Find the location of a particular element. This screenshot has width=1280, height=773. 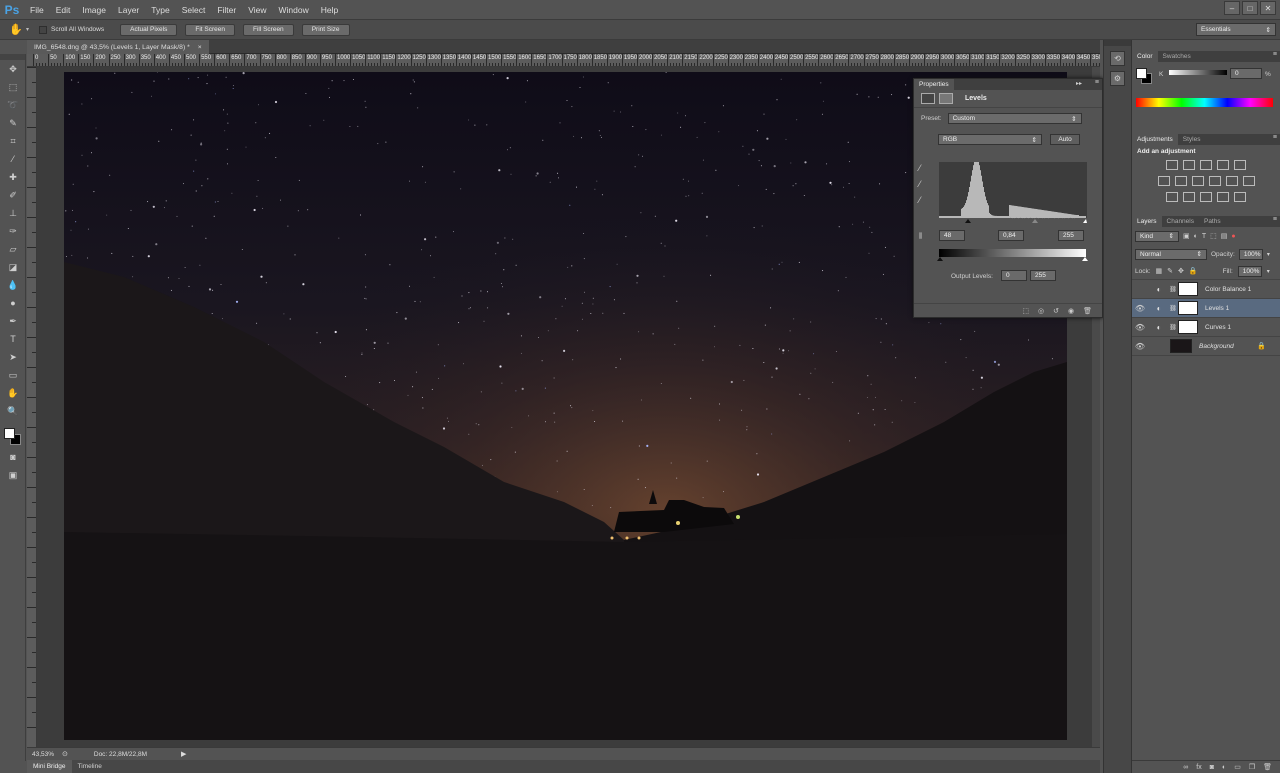

tab-properties: Properties is located at coordinates (934, 84).